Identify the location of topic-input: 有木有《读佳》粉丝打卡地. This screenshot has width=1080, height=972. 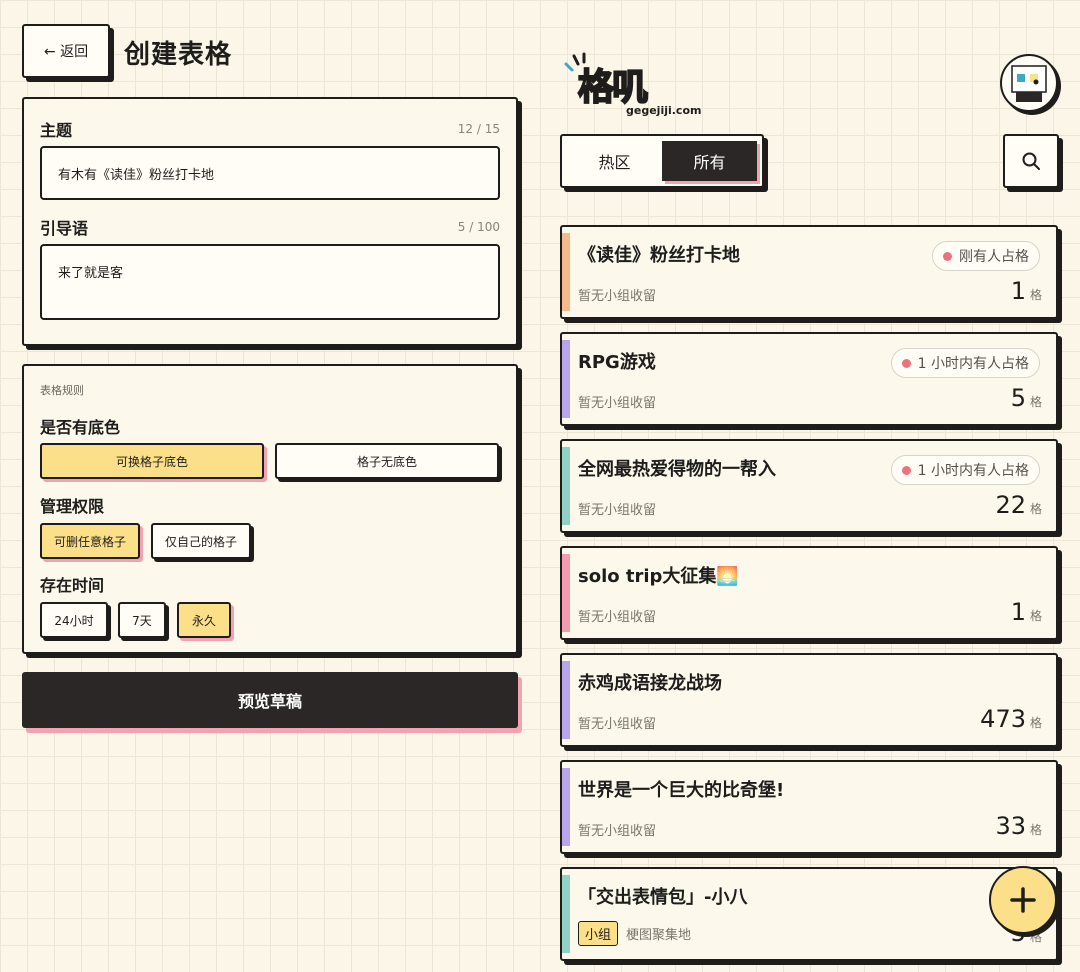
(270, 173).